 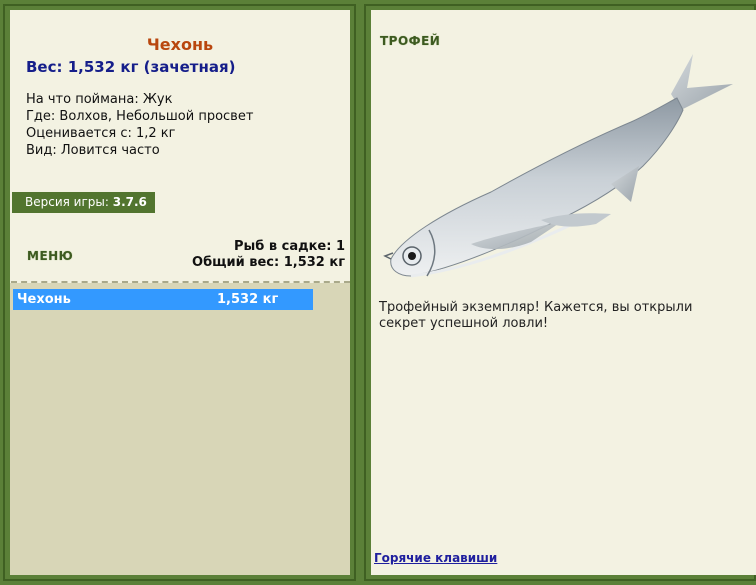 I want to click on menu-button: МЕНЮ, so click(x=50, y=256).